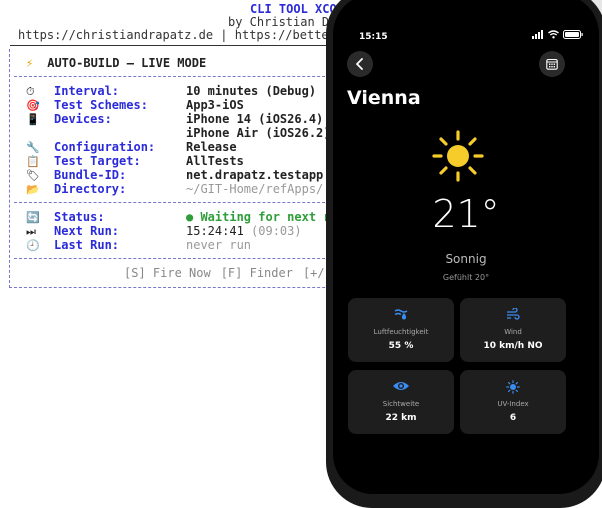 The height and width of the screenshot is (508, 602). Describe the element at coordinates (33, 119) in the screenshot. I see `phone-icon: 📱` at that location.